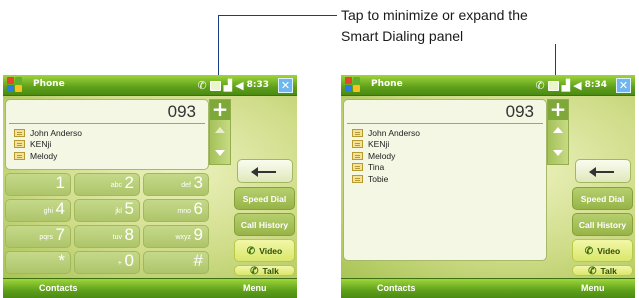 The width and height of the screenshot is (639, 298). What do you see at coordinates (176, 236) in the screenshot?
I see `key-9: wxyz 9` at bounding box center [176, 236].